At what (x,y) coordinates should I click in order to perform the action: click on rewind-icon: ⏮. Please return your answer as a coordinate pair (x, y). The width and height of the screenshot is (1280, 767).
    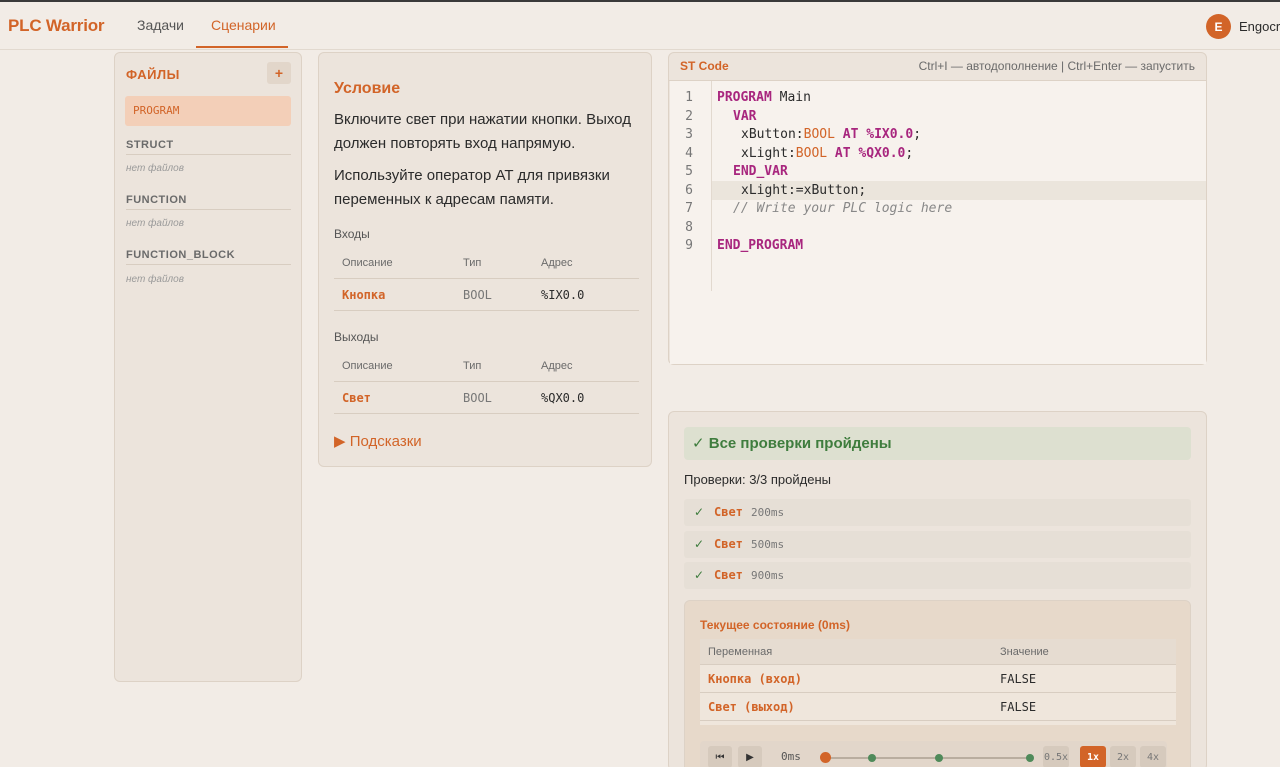
    Looking at the image, I should click on (720, 756).